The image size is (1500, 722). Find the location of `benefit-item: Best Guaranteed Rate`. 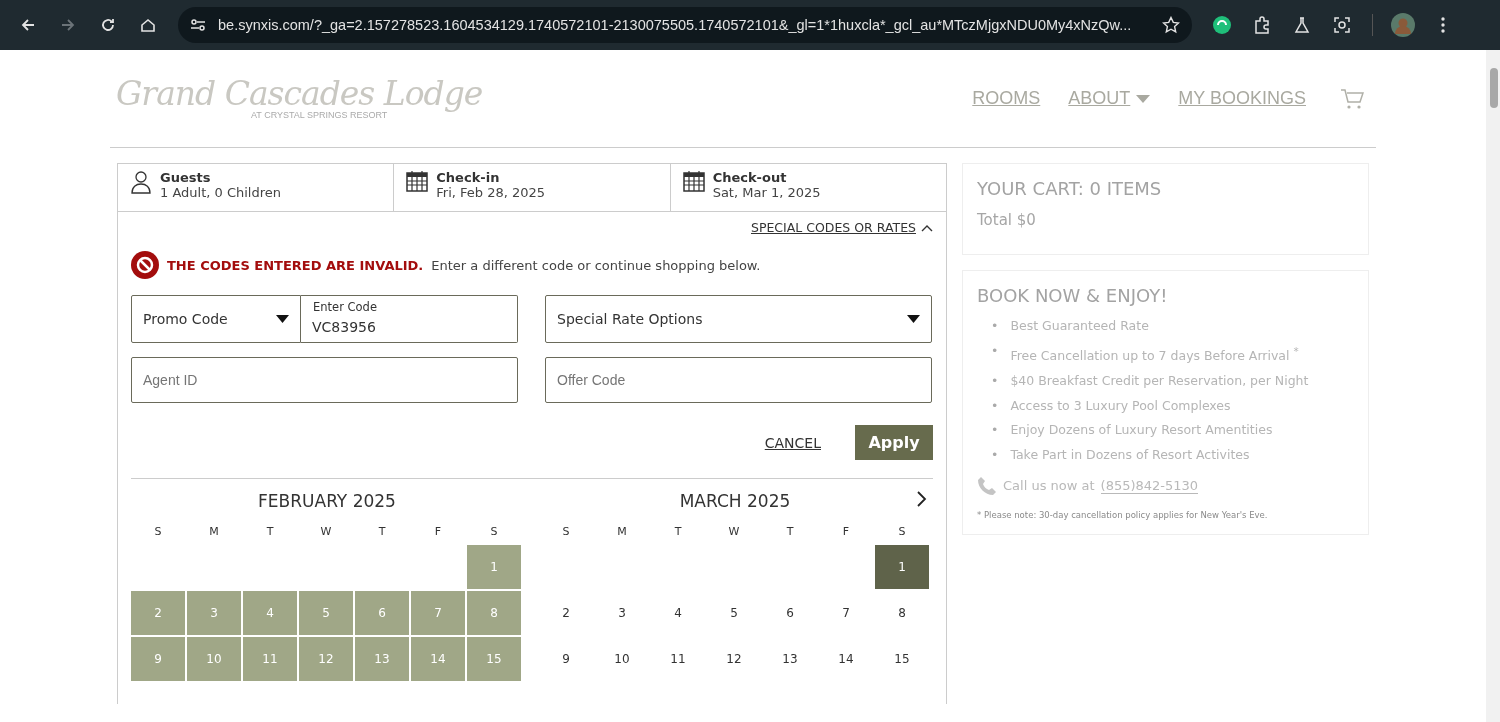

benefit-item: Best Guaranteed Rate is located at coordinates (1079, 326).